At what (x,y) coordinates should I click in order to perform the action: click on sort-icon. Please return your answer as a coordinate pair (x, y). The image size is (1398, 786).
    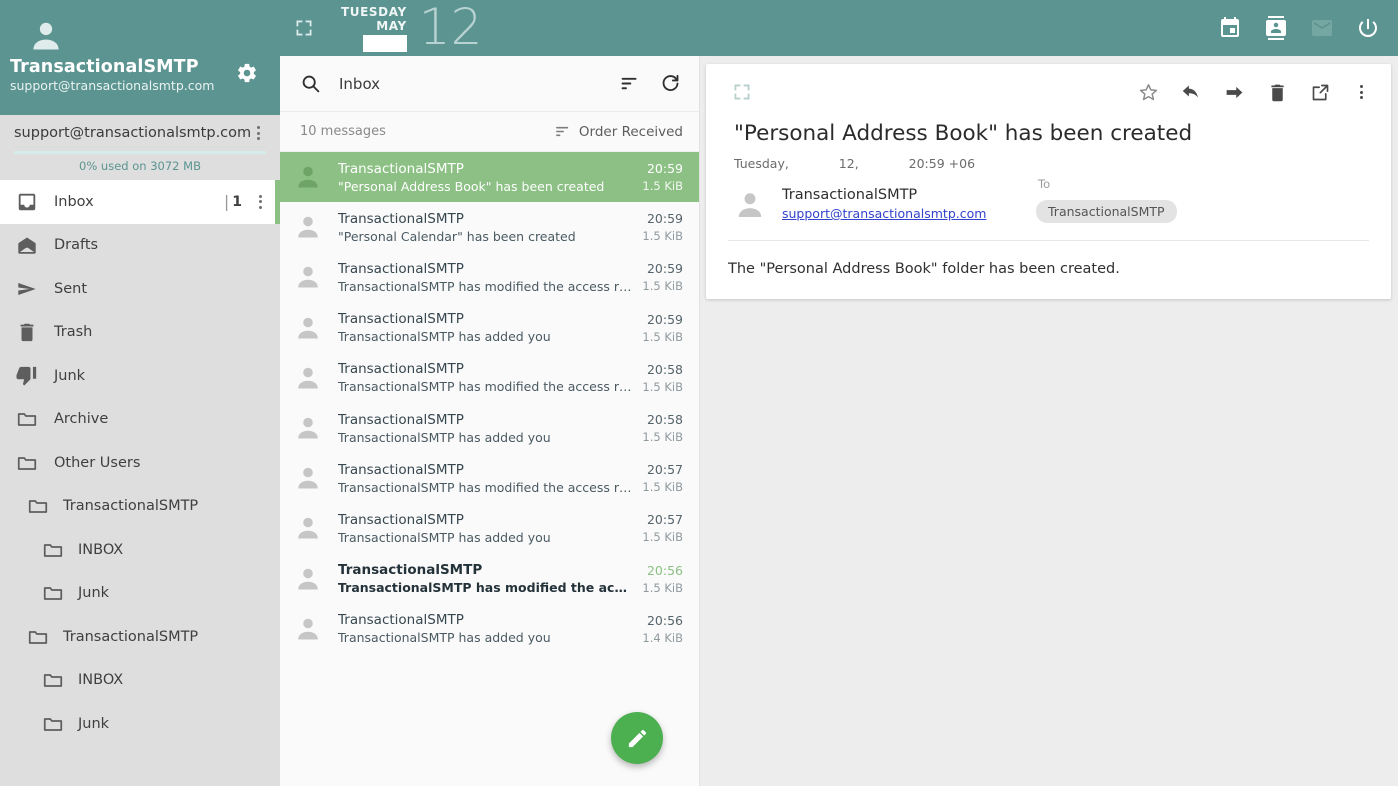
    Looking at the image, I should click on (629, 83).